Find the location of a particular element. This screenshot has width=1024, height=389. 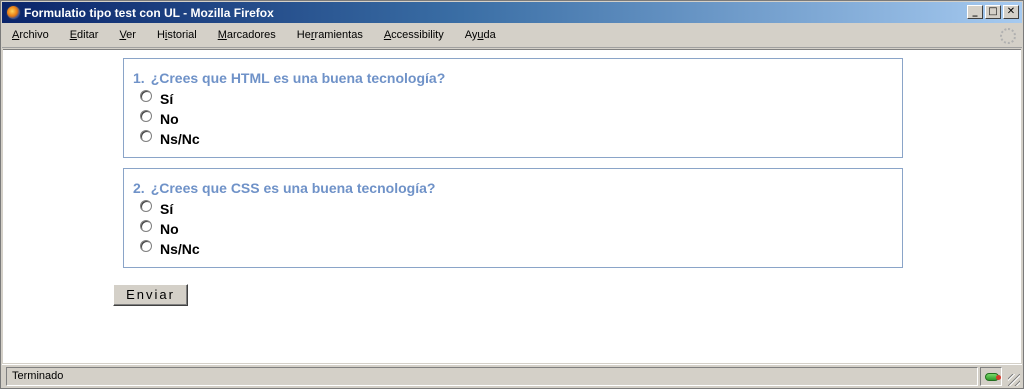

close-button: ✕ is located at coordinates (1011, 12).